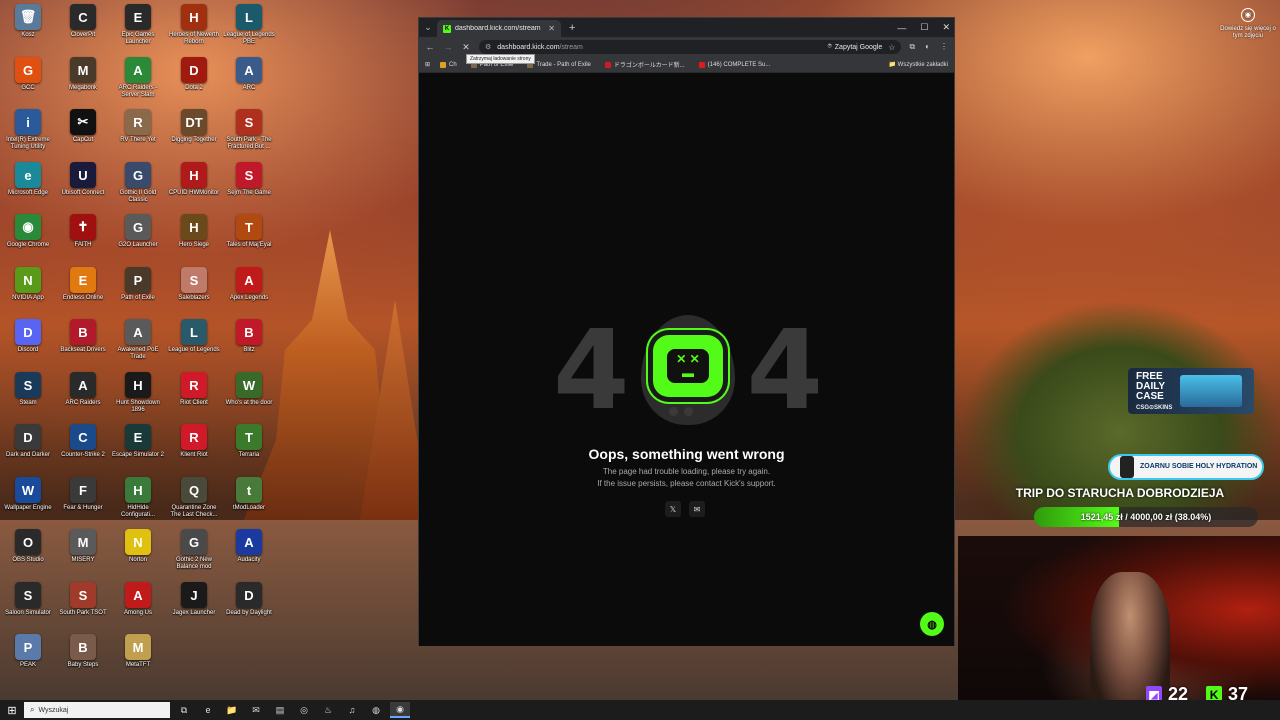 The width and height of the screenshot is (1280, 720). Describe the element at coordinates (83, 651) in the screenshot. I see `desktop-icon: B Baby Steps` at that location.